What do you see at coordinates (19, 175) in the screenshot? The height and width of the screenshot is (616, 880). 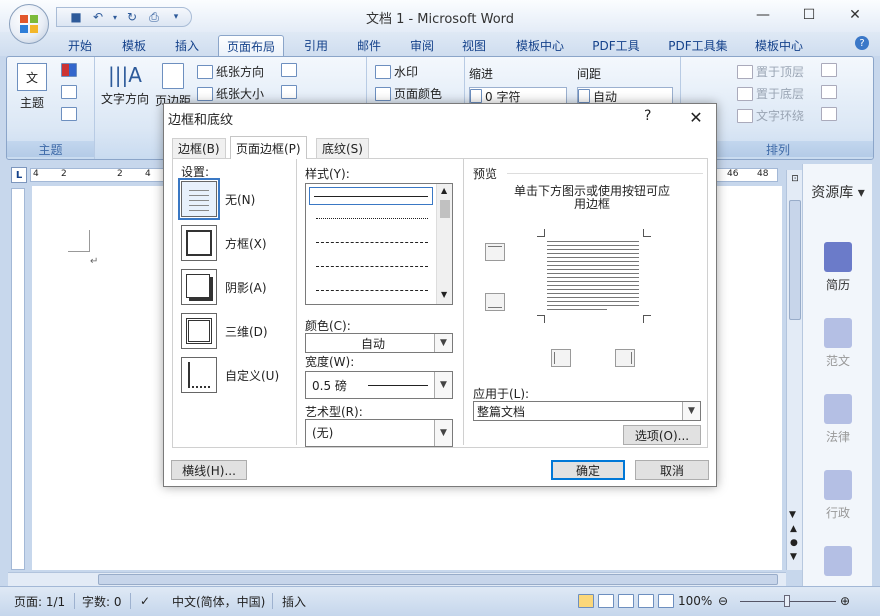 I see `tab-selector: L` at bounding box center [19, 175].